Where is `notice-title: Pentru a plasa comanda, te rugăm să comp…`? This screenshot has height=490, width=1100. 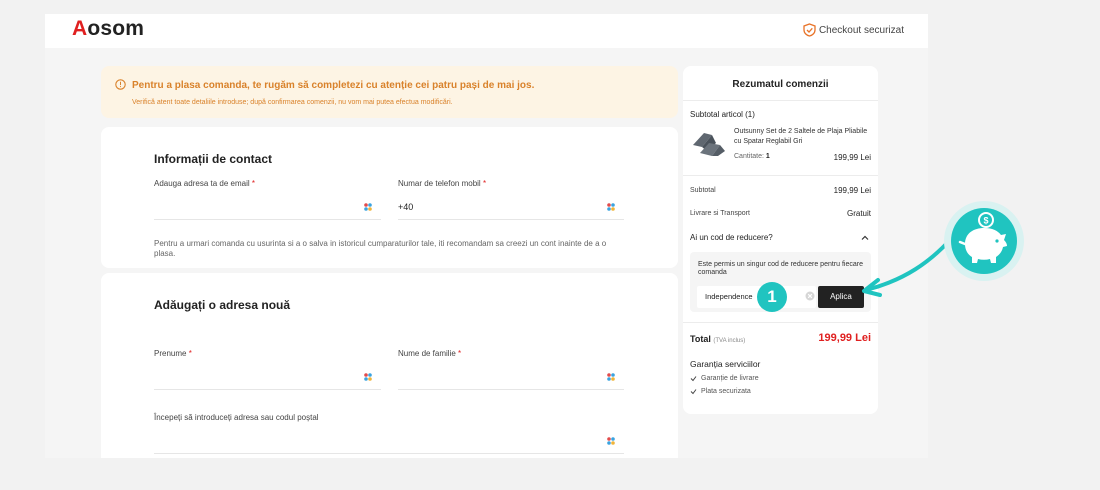
notice-title: Pentru a plasa comanda, te rugăm să comp… is located at coordinates (333, 85).